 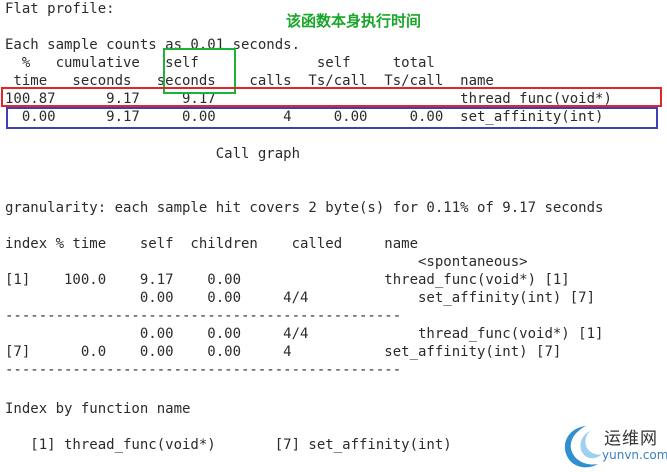 I want to click on line-13: index % time self children called name, so click(x=212, y=244).